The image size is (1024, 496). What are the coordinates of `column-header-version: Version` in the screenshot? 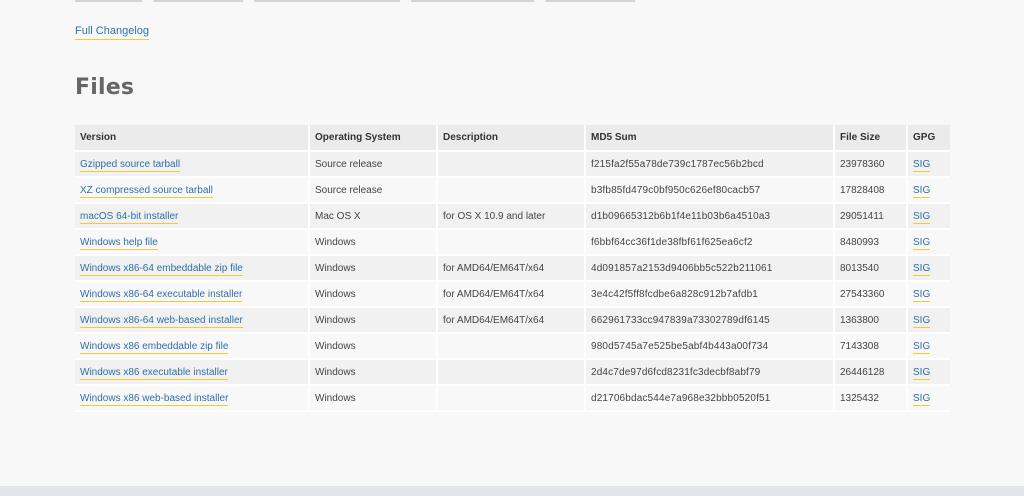 It's located at (192, 138).